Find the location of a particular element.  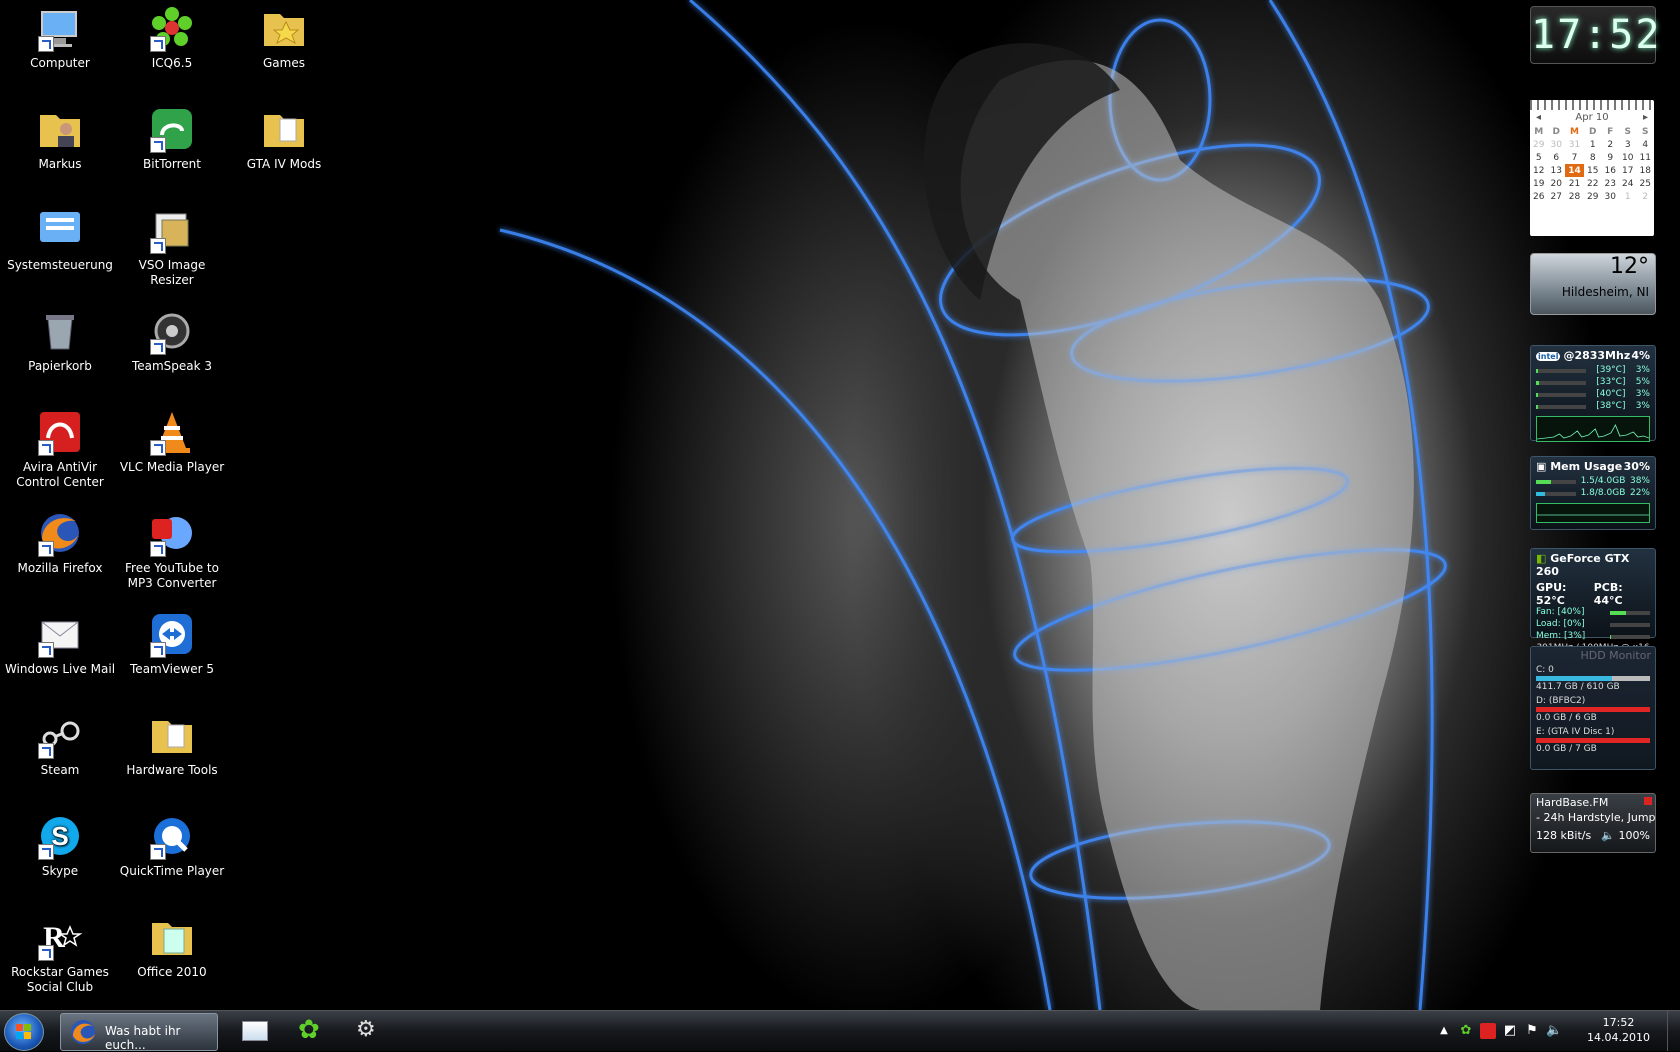

desktop-icon-markus: Markus is located at coordinates (60, 136).